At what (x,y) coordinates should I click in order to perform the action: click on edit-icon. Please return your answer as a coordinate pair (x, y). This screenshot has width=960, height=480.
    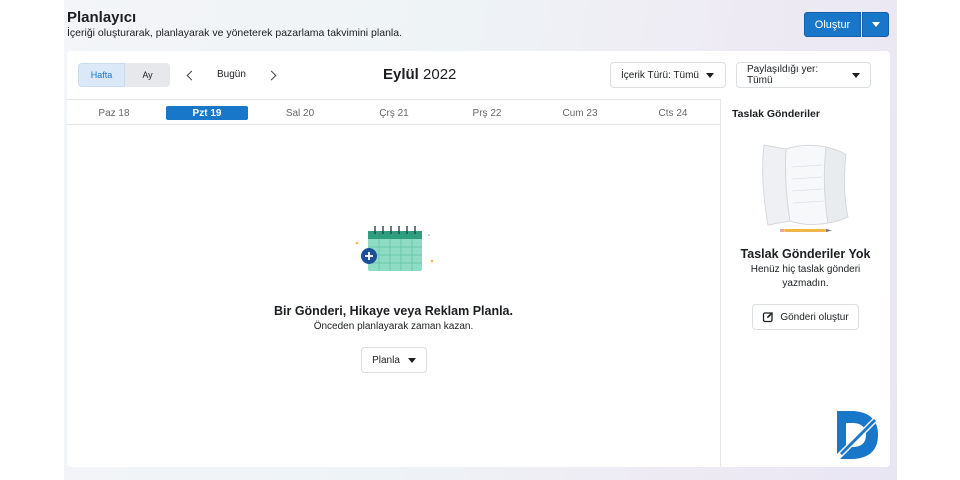
    Looking at the image, I should click on (768, 317).